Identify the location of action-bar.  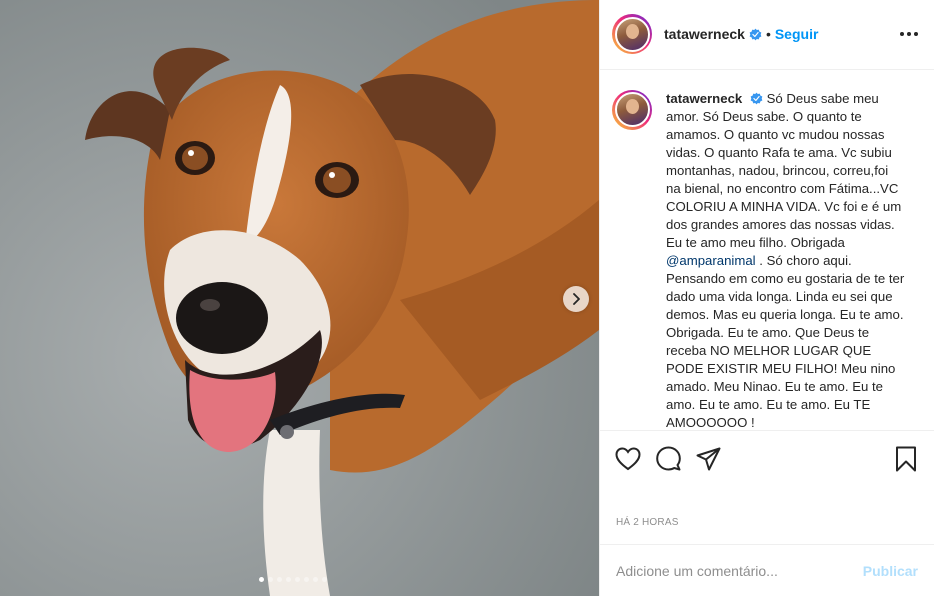
(767, 458).